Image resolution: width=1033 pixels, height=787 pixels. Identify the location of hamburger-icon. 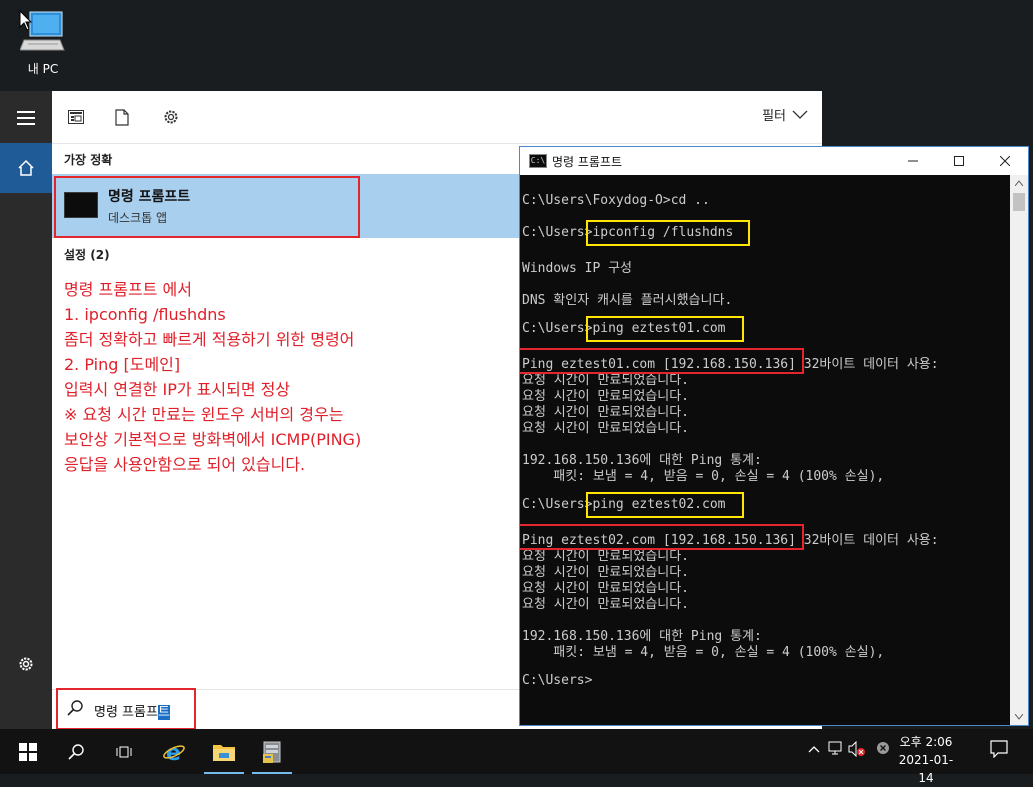
(26, 118).